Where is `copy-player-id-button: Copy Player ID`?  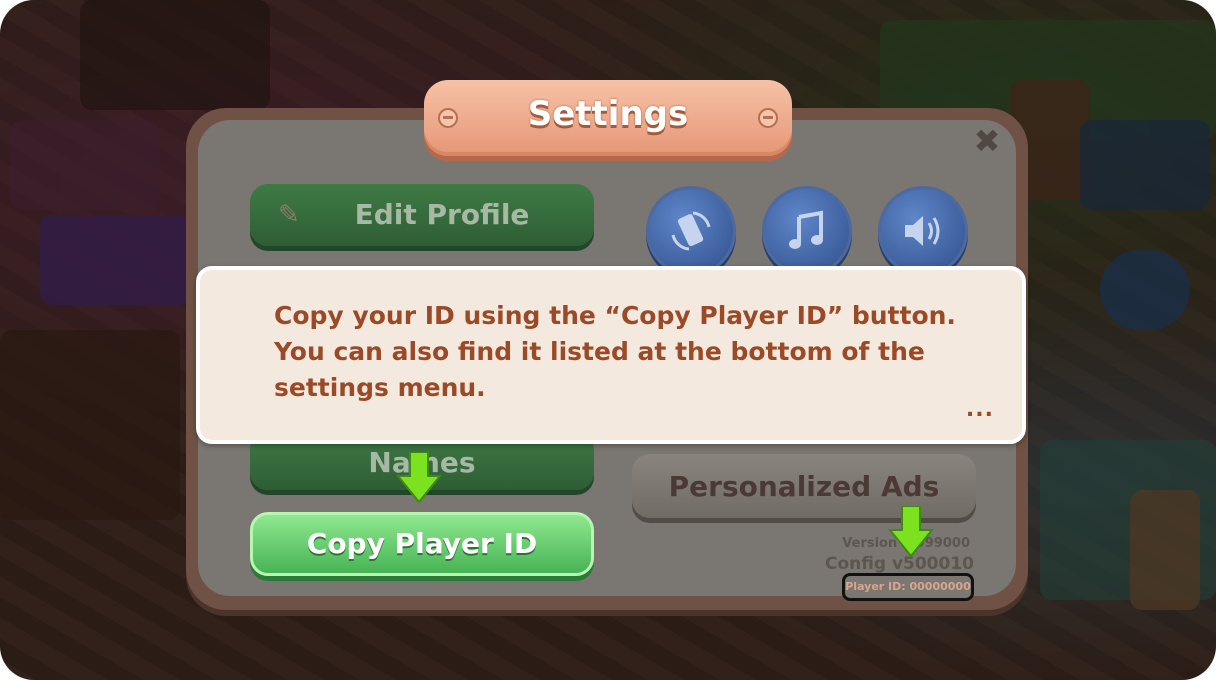 copy-player-id-button: Copy Player ID is located at coordinates (422, 544).